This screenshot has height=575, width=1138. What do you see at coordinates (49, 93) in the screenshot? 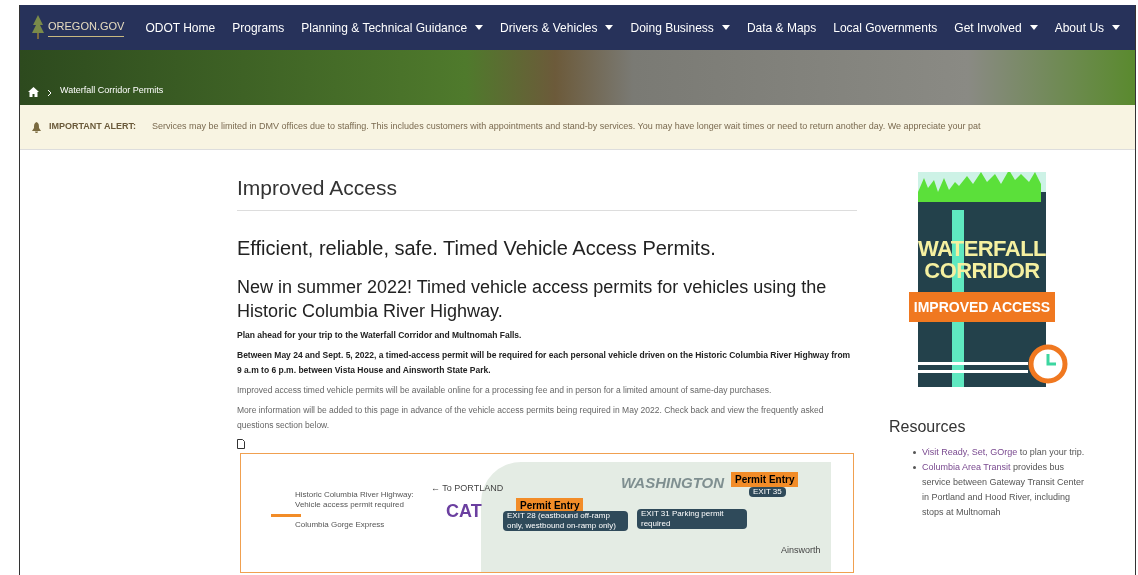
I see `chevron-right-icon` at bounding box center [49, 93].